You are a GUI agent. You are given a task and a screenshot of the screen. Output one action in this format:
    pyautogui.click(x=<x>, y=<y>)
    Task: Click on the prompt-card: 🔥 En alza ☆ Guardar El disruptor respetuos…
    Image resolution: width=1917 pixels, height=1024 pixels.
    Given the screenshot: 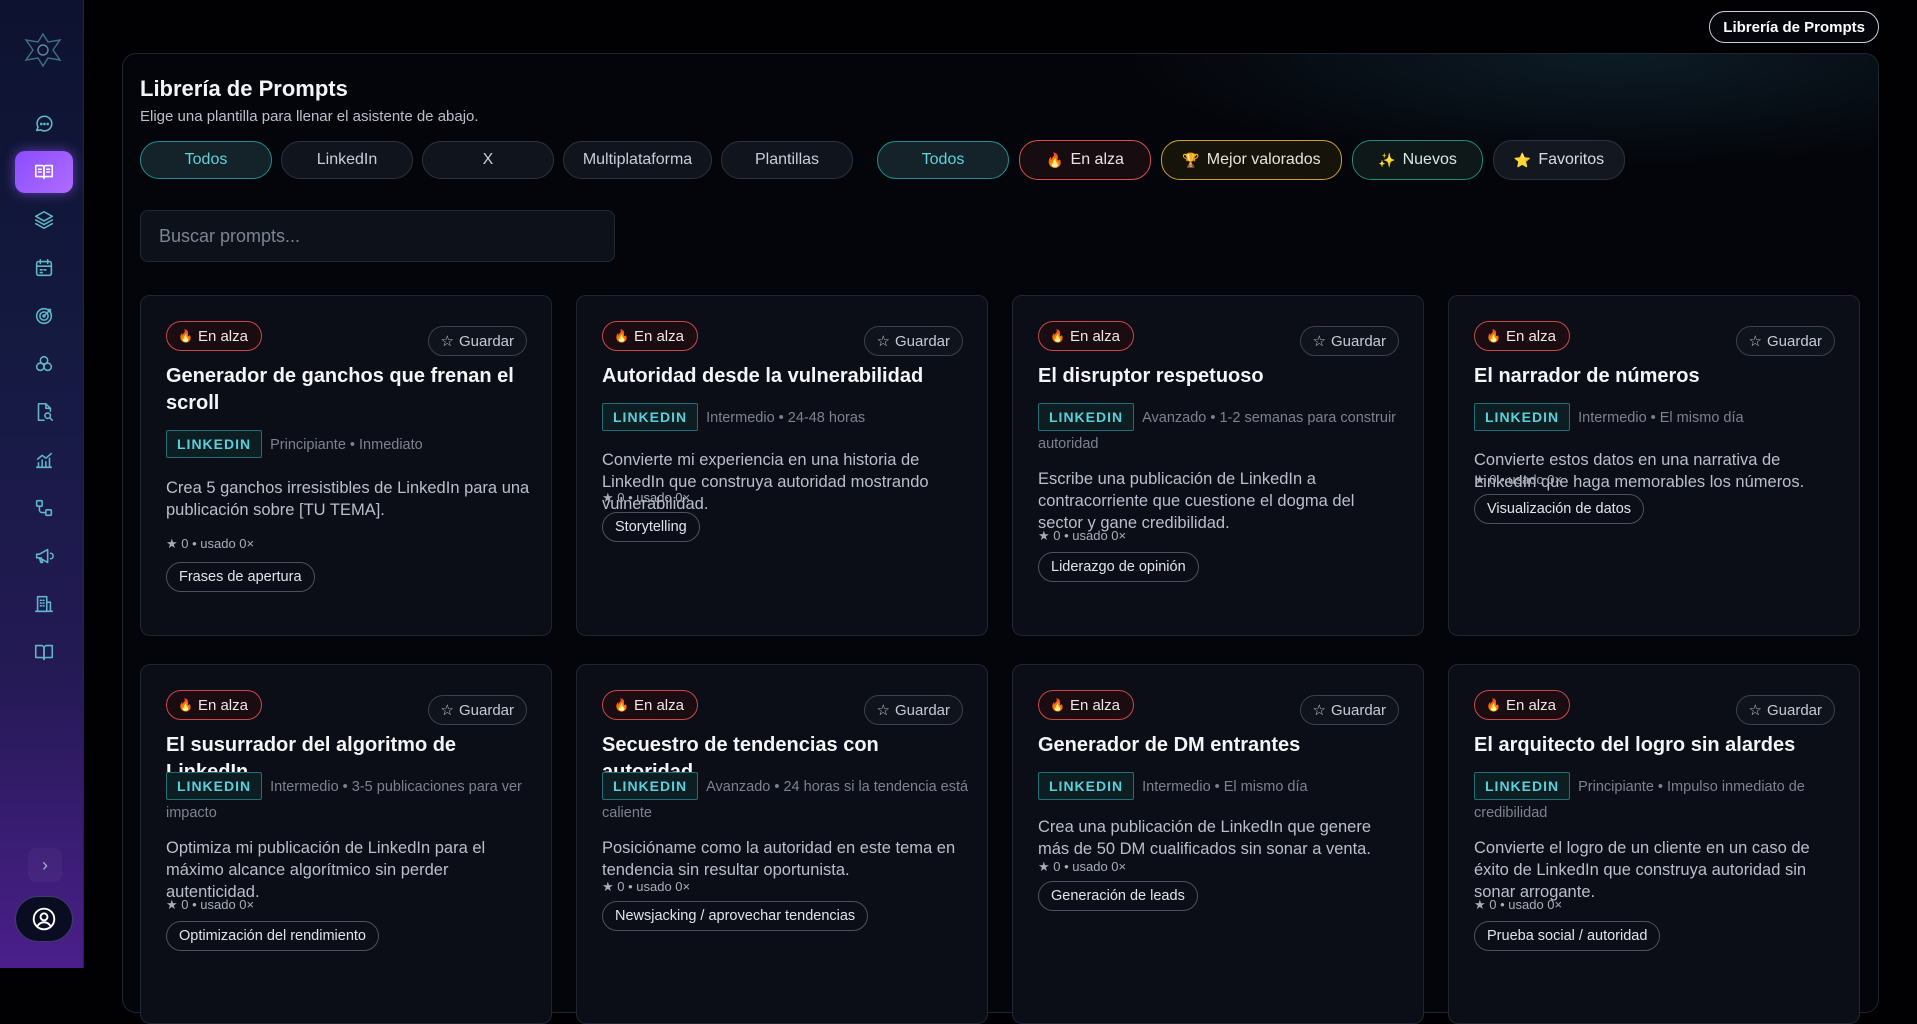 What is the action you would take?
    pyautogui.click(x=1218, y=465)
    